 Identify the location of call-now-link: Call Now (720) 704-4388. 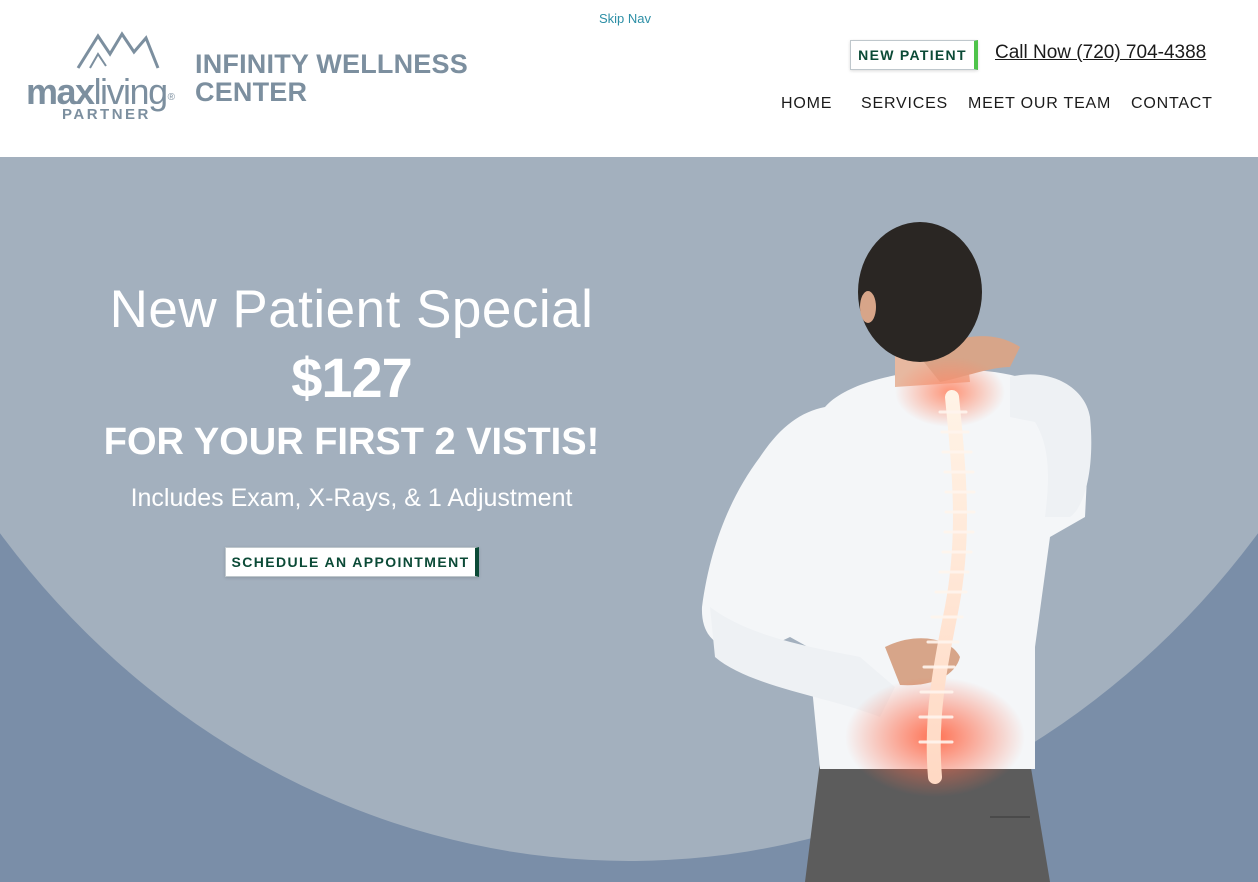
(1100, 53).